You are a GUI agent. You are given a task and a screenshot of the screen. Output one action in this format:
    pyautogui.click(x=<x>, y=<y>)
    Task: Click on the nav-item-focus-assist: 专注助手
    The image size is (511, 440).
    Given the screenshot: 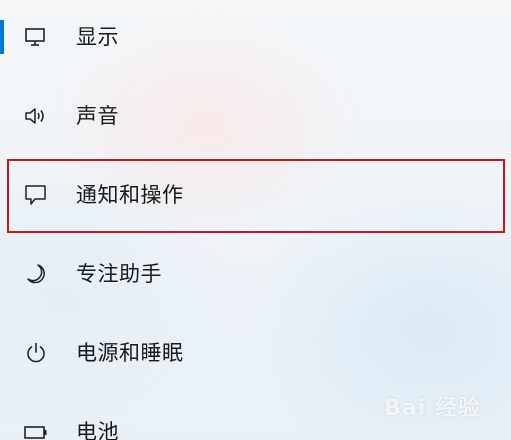 What is the action you would take?
    pyautogui.click(x=255, y=274)
    